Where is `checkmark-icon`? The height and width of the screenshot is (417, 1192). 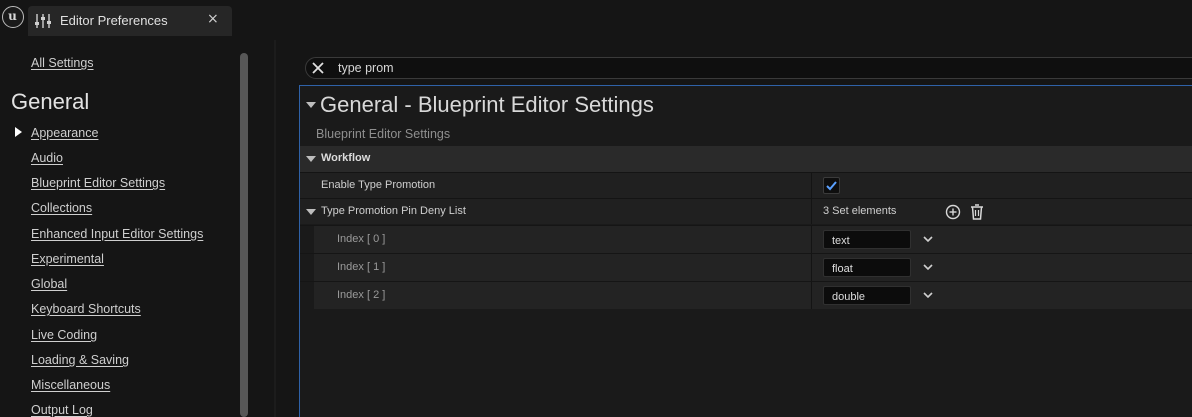
checkmark-icon is located at coordinates (831, 186).